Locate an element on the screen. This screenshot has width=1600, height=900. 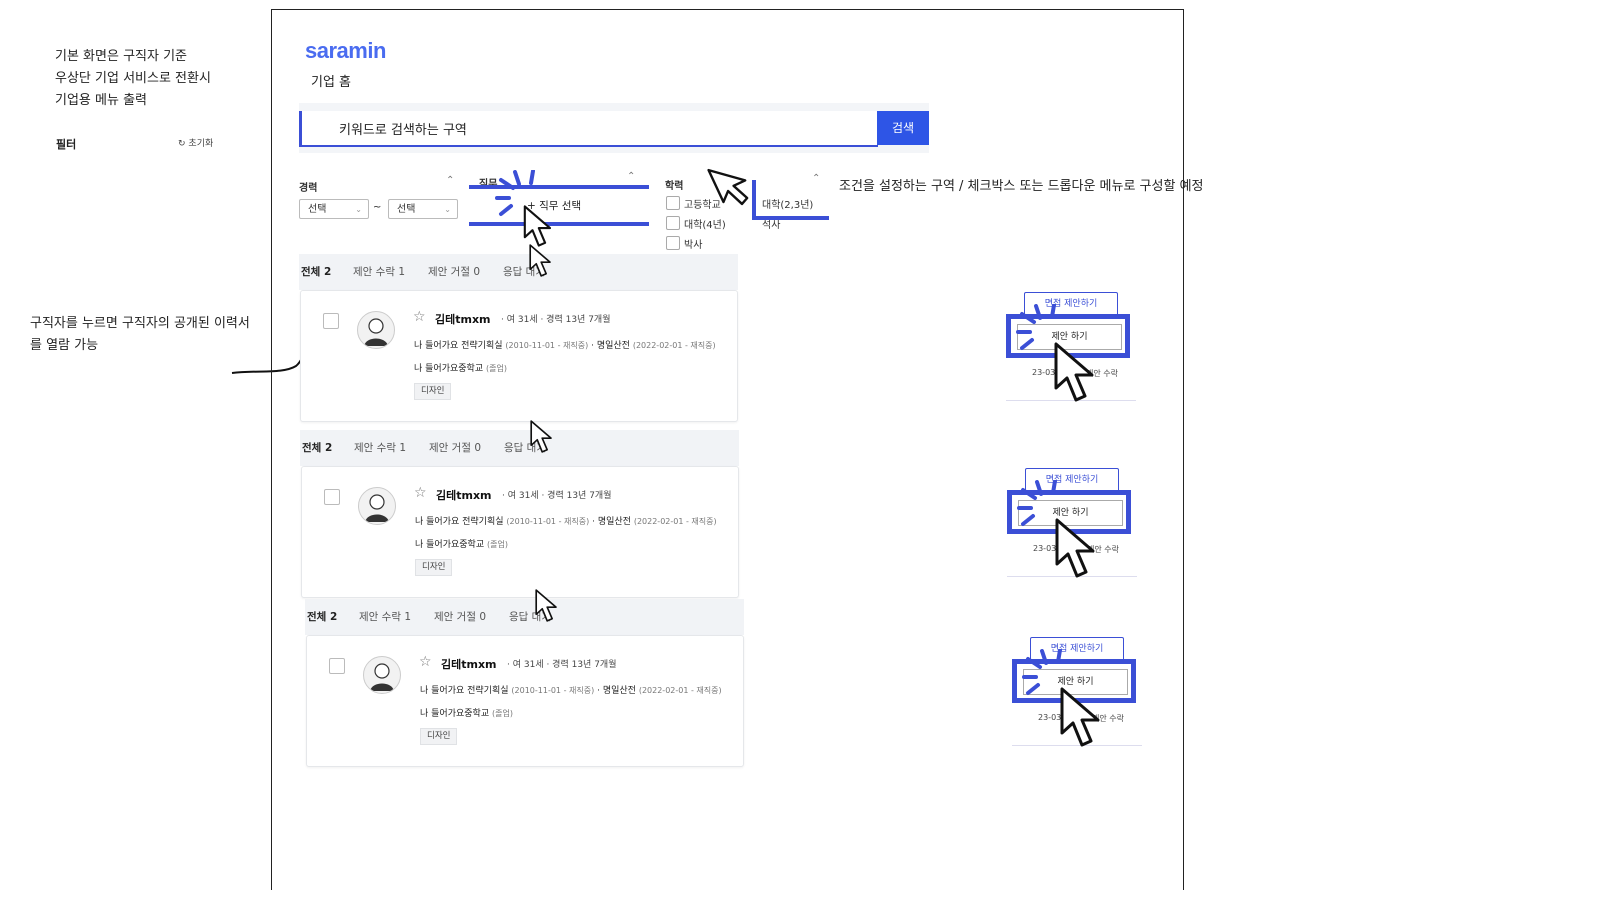
page-subtitle: 기업 홈 is located at coordinates (331, 82).